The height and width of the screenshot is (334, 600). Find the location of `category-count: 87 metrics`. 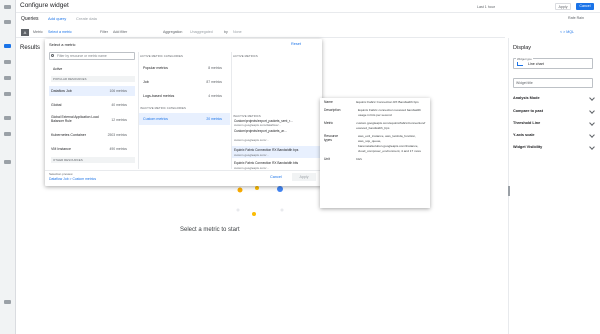

category-count: 87 metrics is located at coordinates (214, 82).